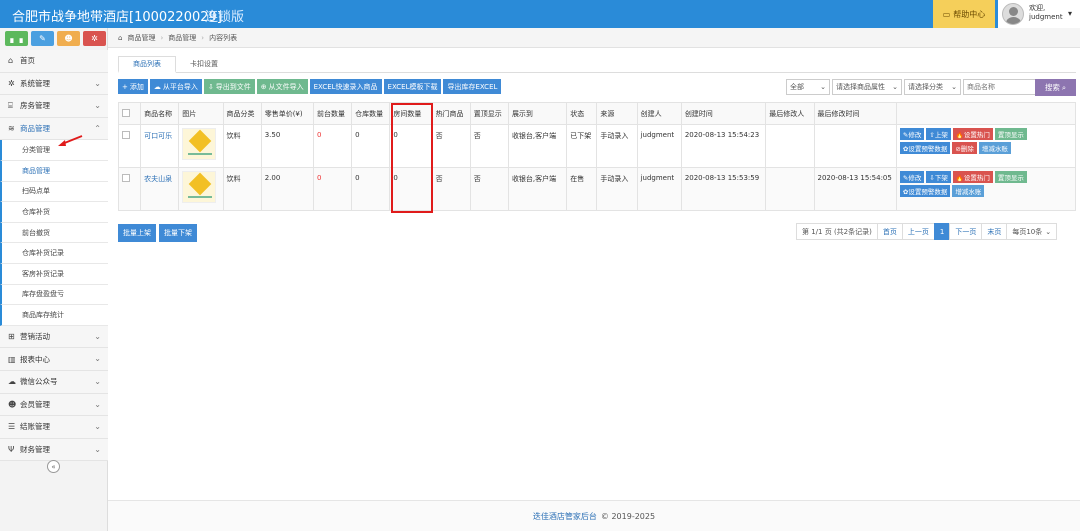 This screenshot has height=531, width=1080. I want to click on batch-off-shelf-button: 批量下架, so click(178, 233).